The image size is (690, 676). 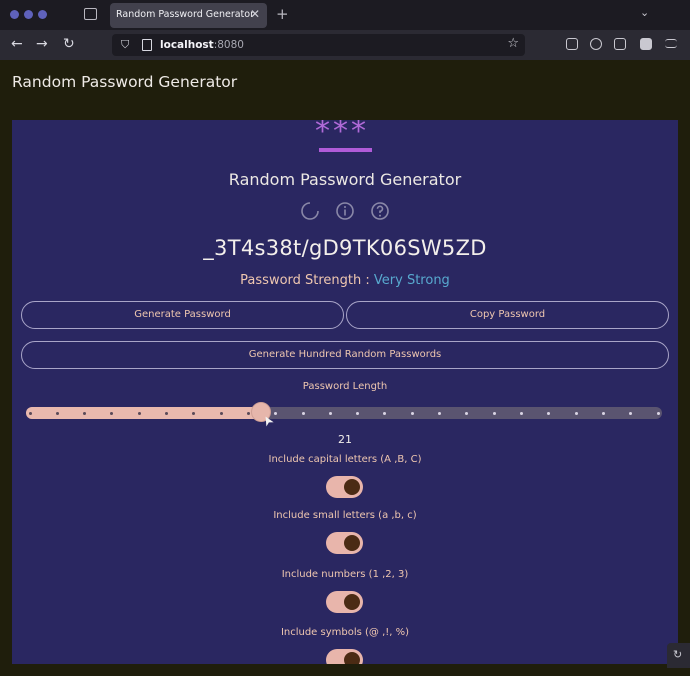 I want to click on option-capital-label: Include capital letters (A ,B, C), so click(x=345, y=459).